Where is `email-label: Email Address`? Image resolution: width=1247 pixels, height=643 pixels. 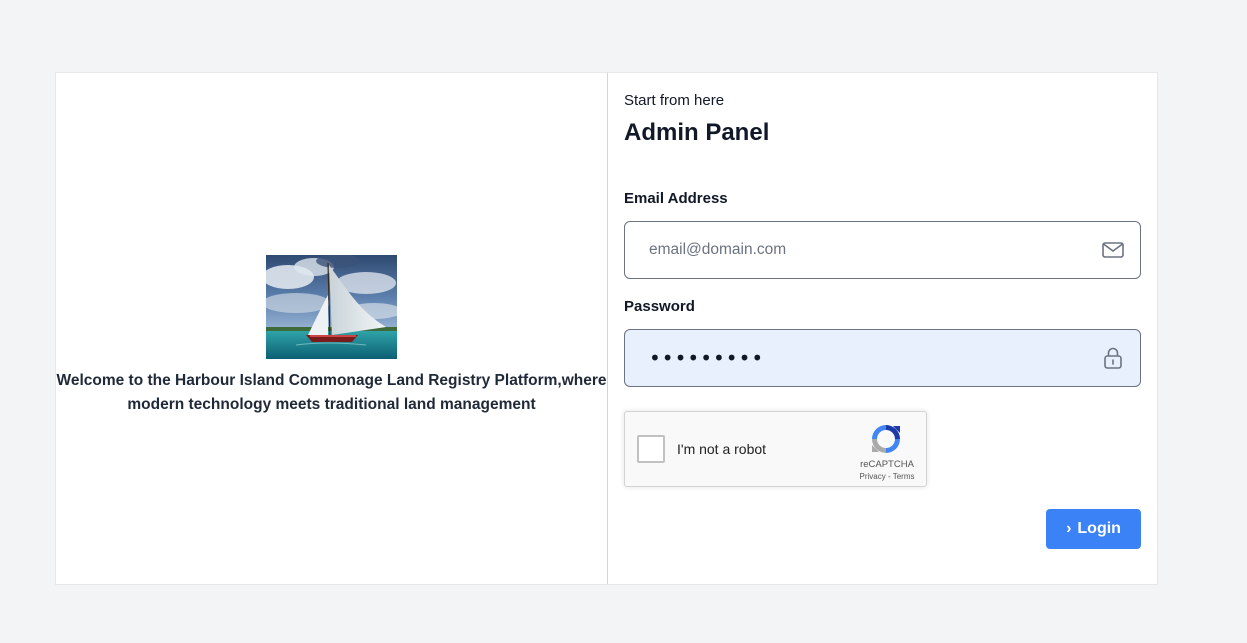 email-label: Email Address is located at coordinates (676, 198).